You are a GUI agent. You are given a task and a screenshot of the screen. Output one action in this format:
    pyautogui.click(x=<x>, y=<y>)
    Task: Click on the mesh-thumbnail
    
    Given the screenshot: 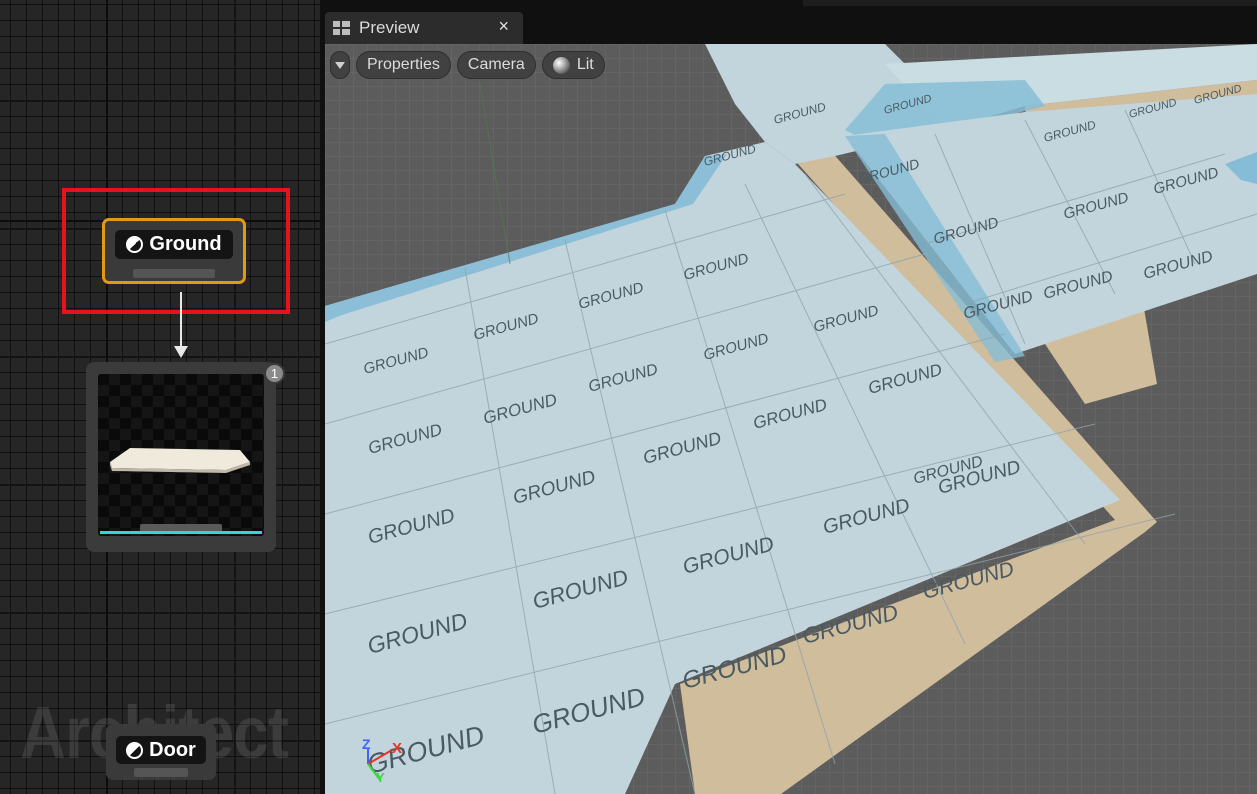 What is the action you would take?
    pyautogui.click(x=181, y=455)
    